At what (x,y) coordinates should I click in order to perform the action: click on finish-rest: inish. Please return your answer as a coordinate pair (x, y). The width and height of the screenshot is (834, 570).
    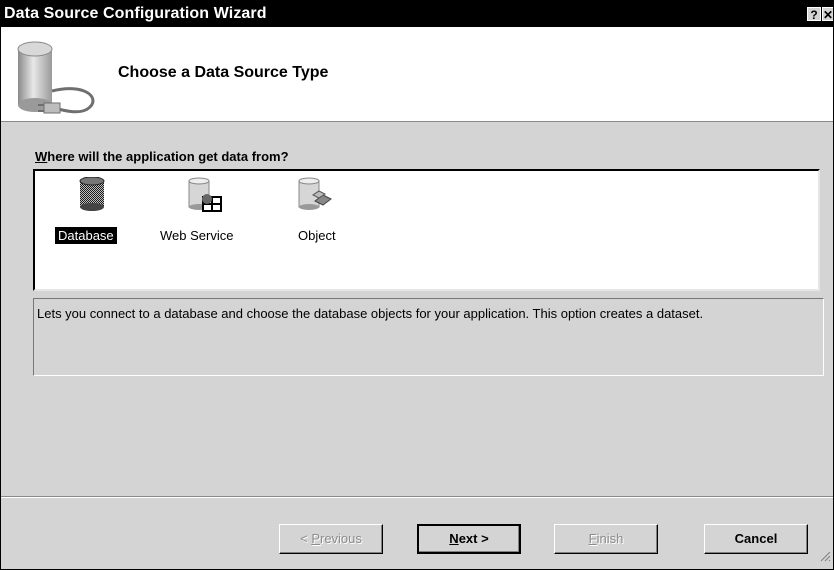
    Looking at the image, I should click on (610, 538).